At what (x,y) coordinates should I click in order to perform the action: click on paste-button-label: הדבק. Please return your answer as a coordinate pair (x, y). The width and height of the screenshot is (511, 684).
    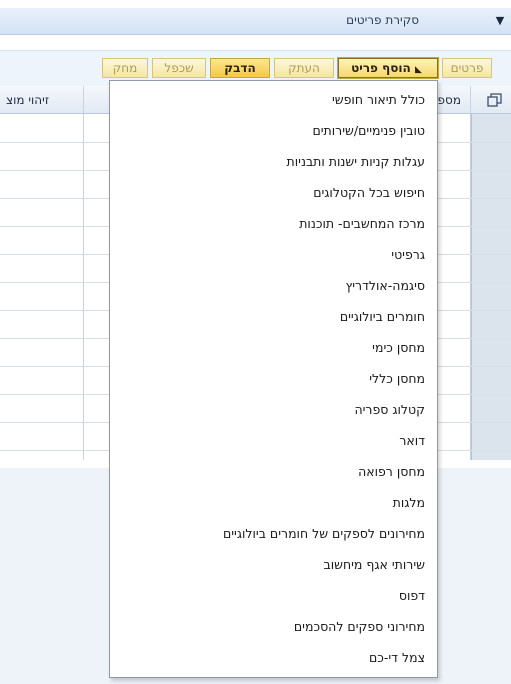
    Looking at the image, I should click on (240, 68).